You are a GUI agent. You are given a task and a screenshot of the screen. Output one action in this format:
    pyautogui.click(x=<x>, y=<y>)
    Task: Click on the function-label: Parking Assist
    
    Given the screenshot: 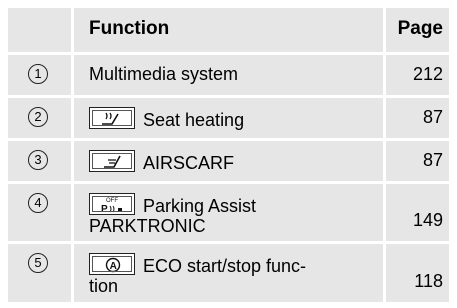 What is the action you would take?
    pyautogui.click(x=200, y=206)
    